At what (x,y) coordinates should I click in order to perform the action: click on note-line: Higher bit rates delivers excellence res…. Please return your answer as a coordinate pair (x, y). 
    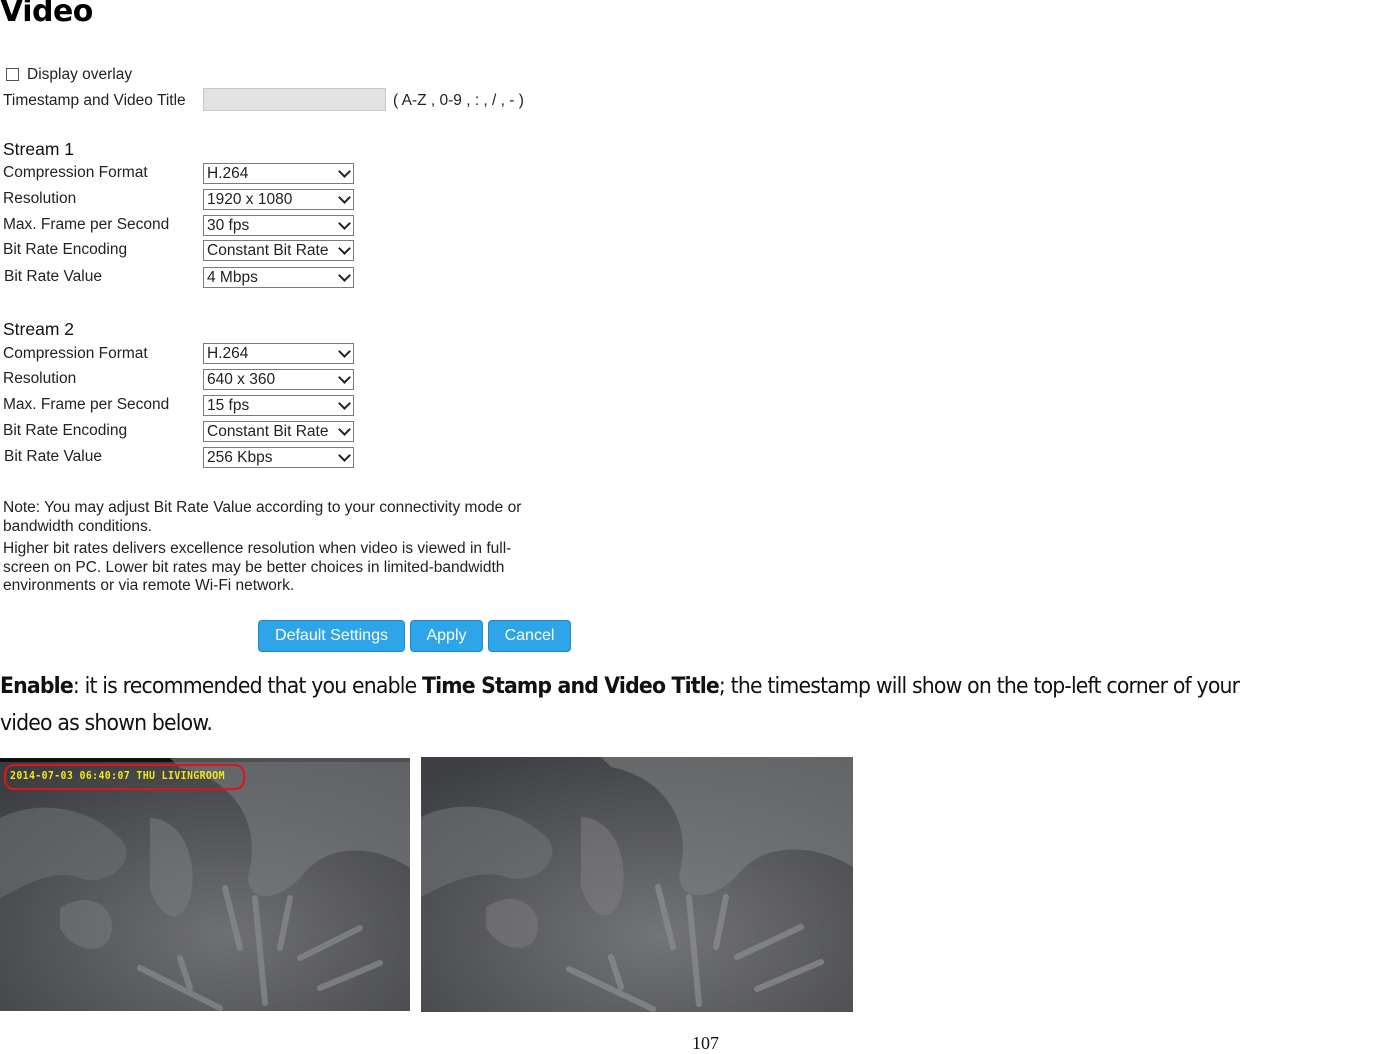
    Looking at the image, I should click on (257, 548).